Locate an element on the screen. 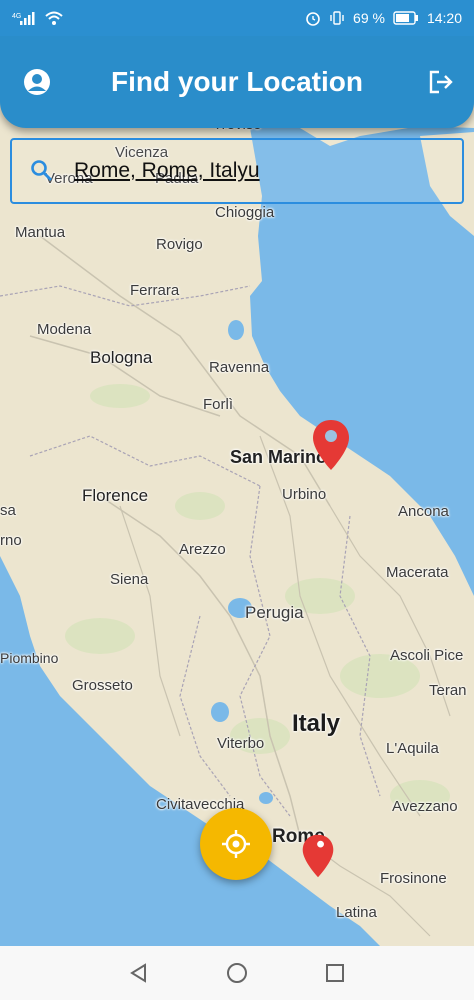 The image size is (474, 1000). battery-icon is located at coordinates (405, 18).